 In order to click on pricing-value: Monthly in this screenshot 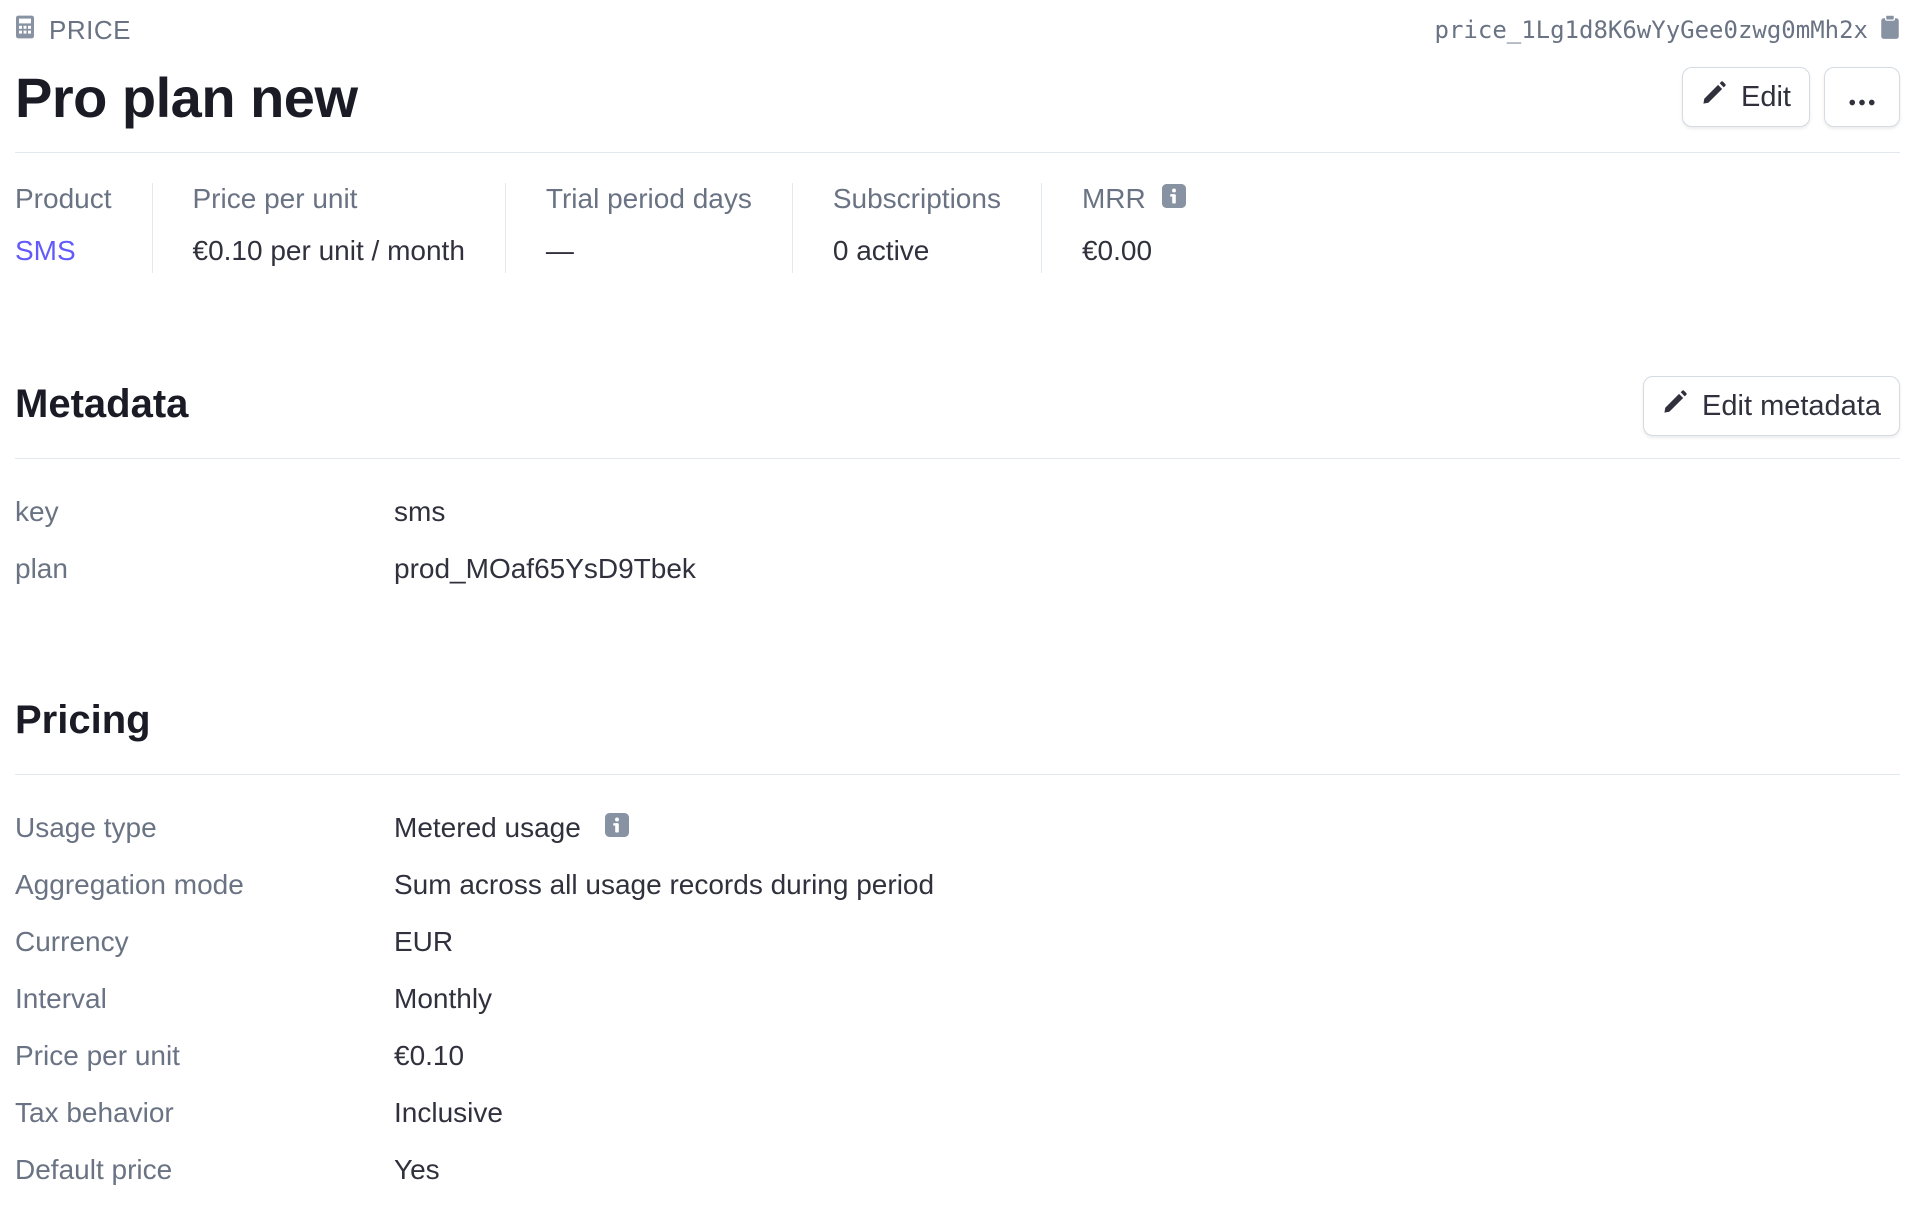, I will do `click(443, 998)`.